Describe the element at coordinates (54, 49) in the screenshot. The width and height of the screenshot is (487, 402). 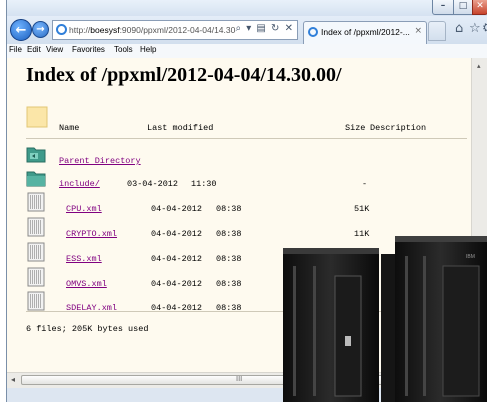
I see `menu-view: View` at that location.